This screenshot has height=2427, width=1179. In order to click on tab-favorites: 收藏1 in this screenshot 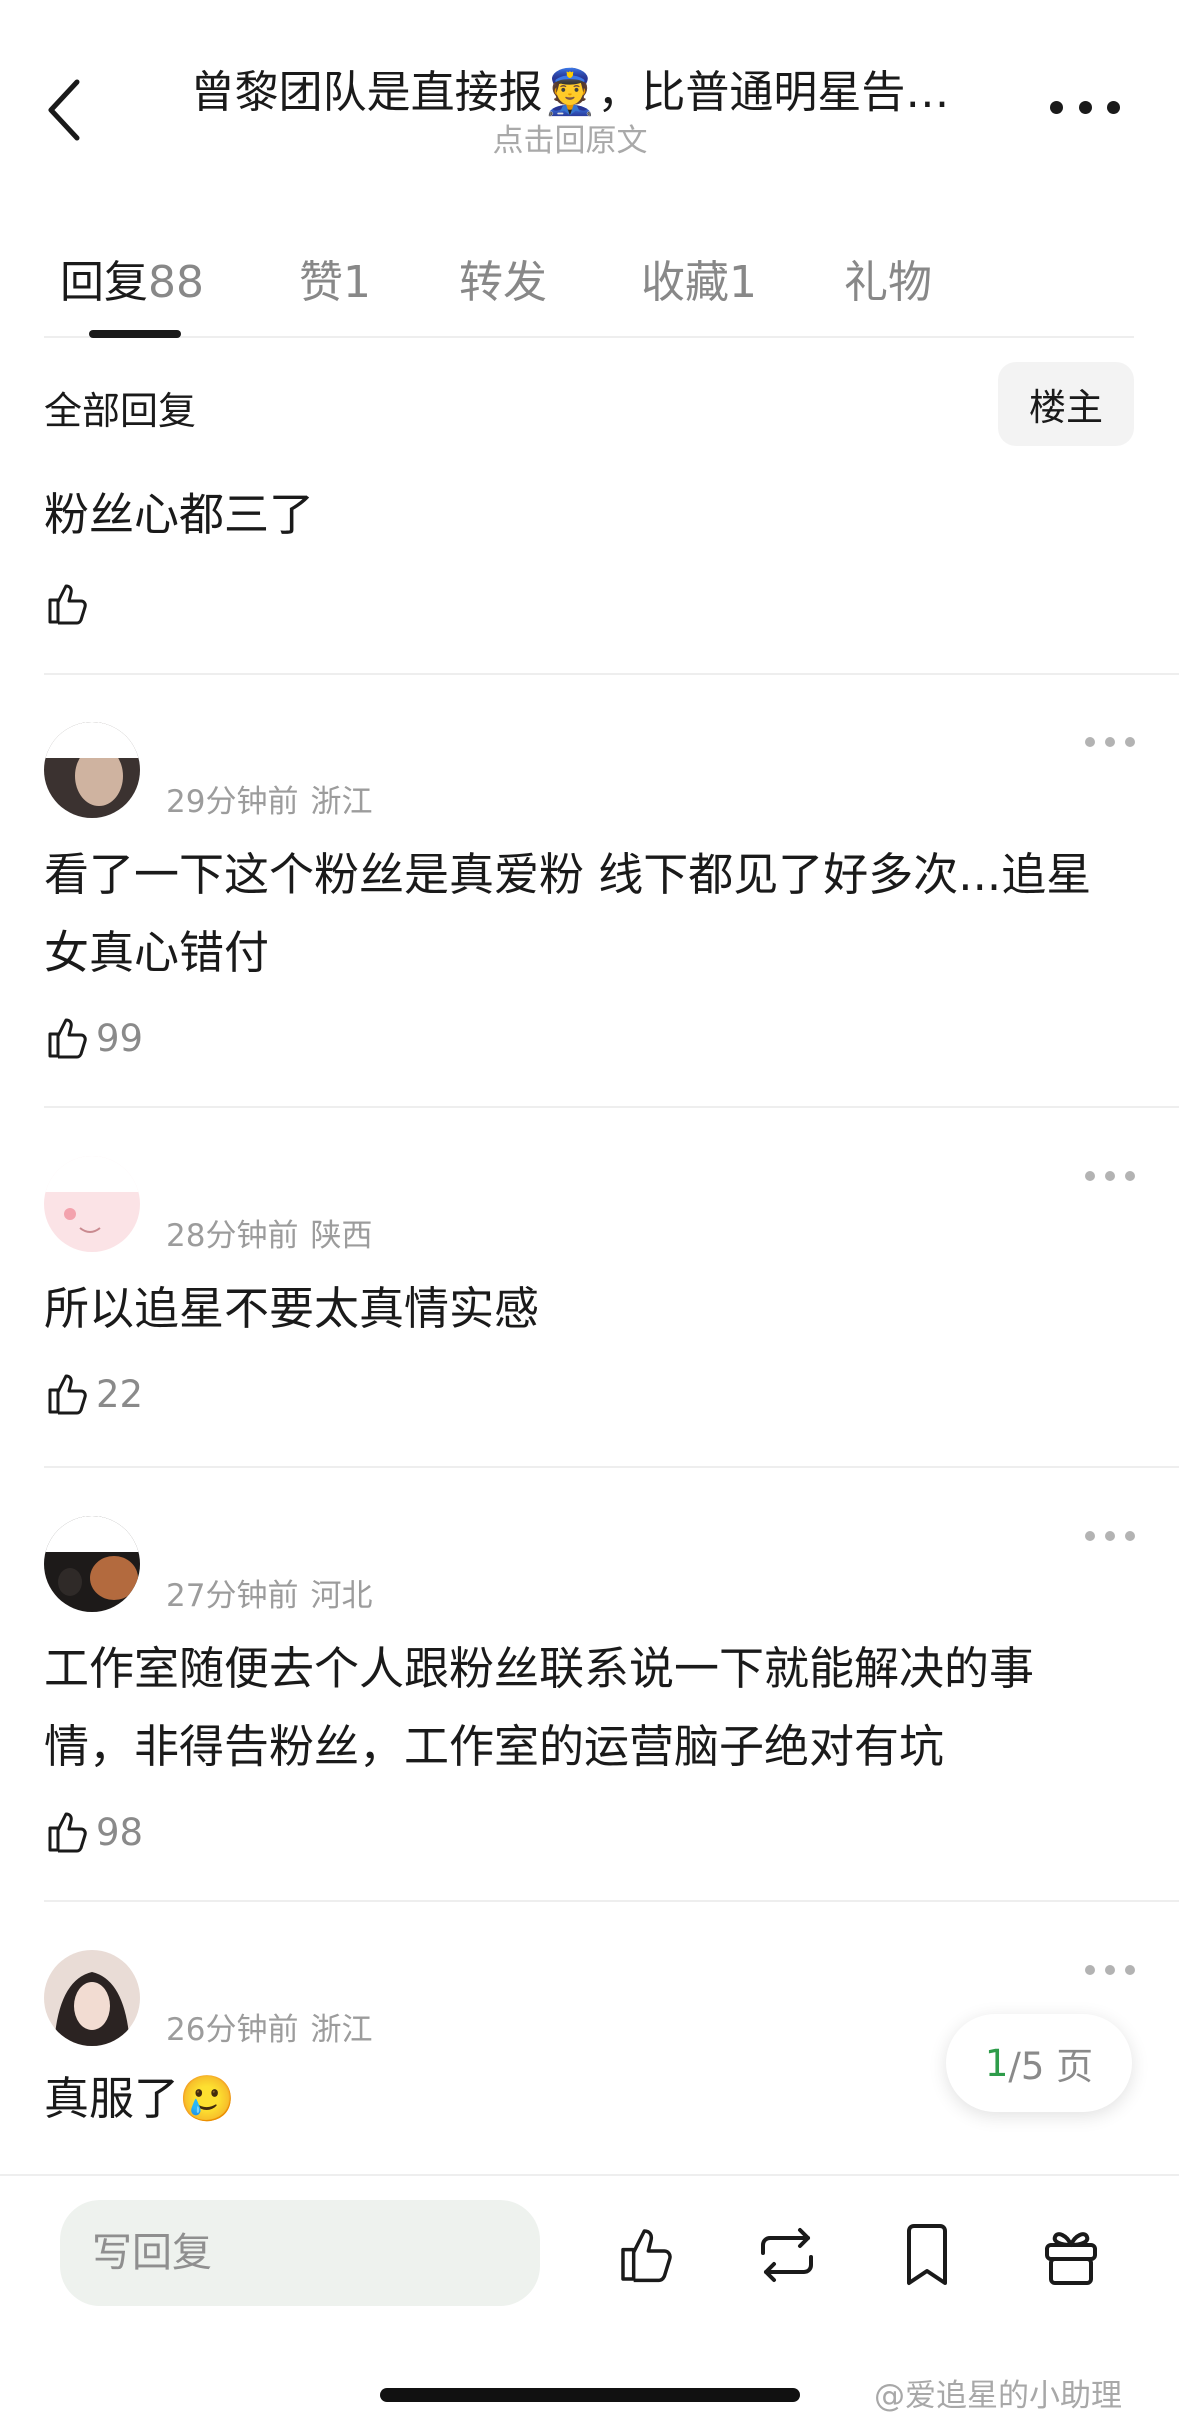, I will do `click(699, 278)`.